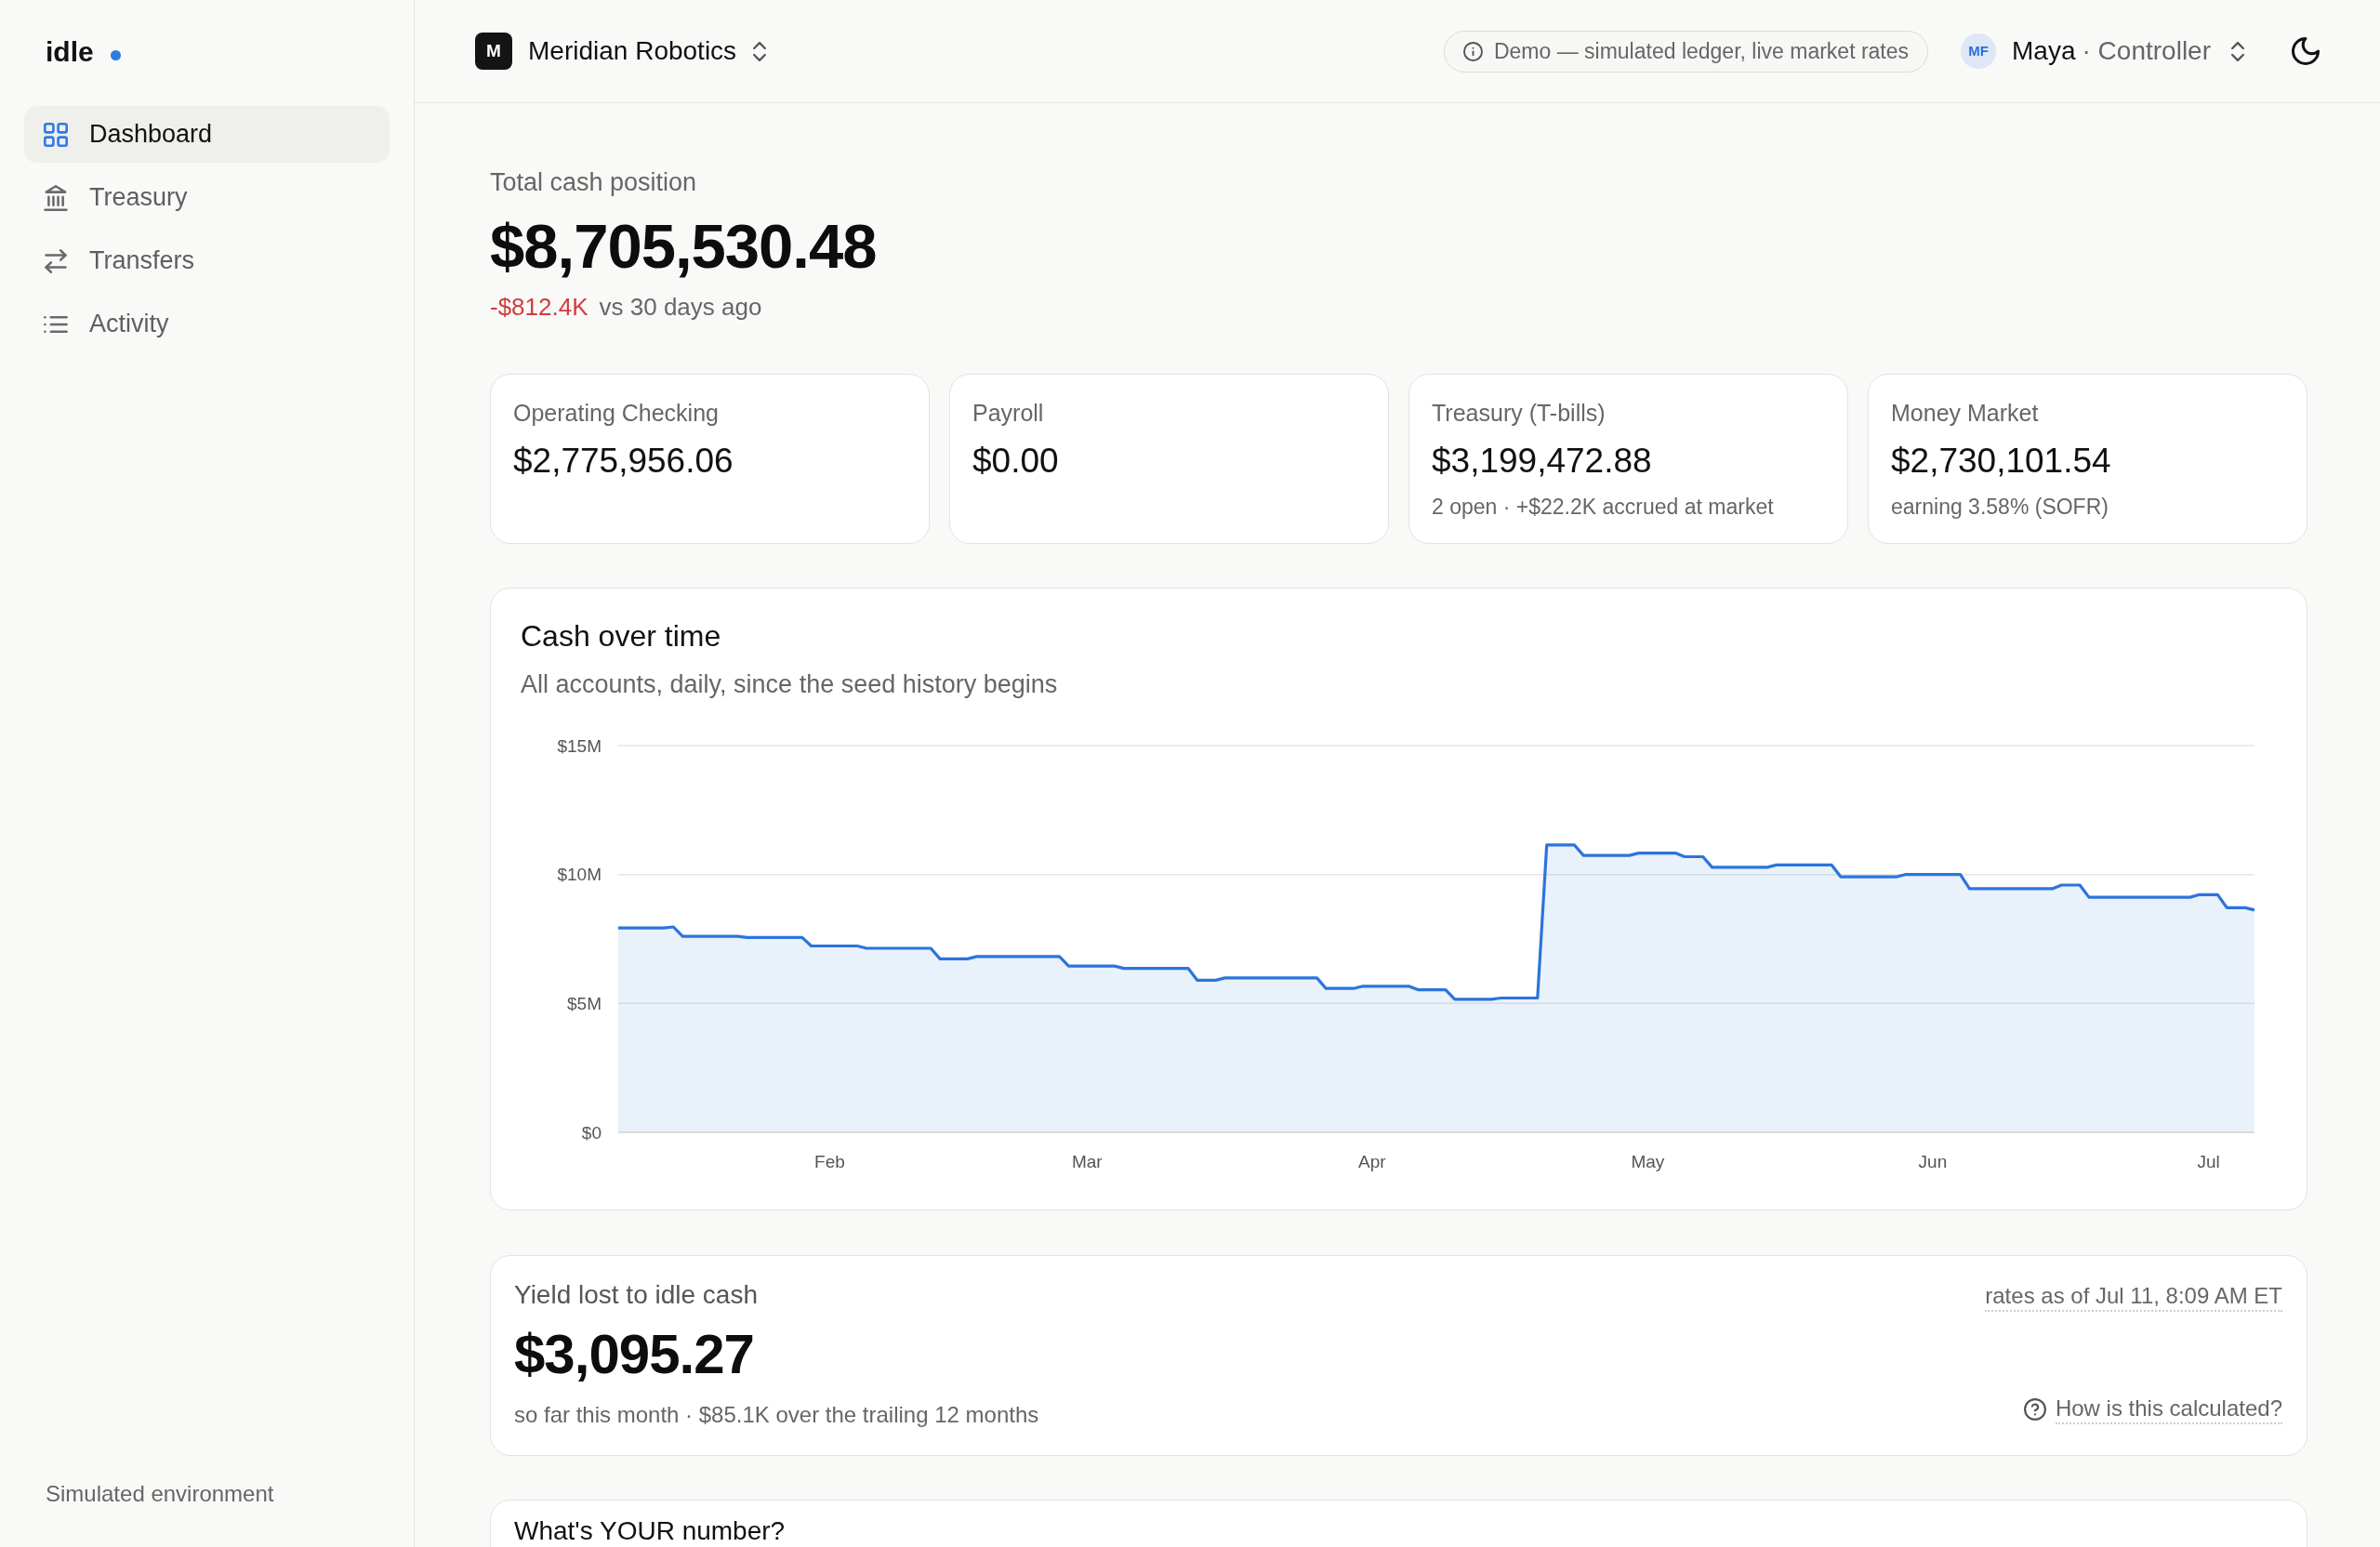 This screenshot has width=2380, height=1547. I want to click on axis-label: $10M, so click(579, 875).